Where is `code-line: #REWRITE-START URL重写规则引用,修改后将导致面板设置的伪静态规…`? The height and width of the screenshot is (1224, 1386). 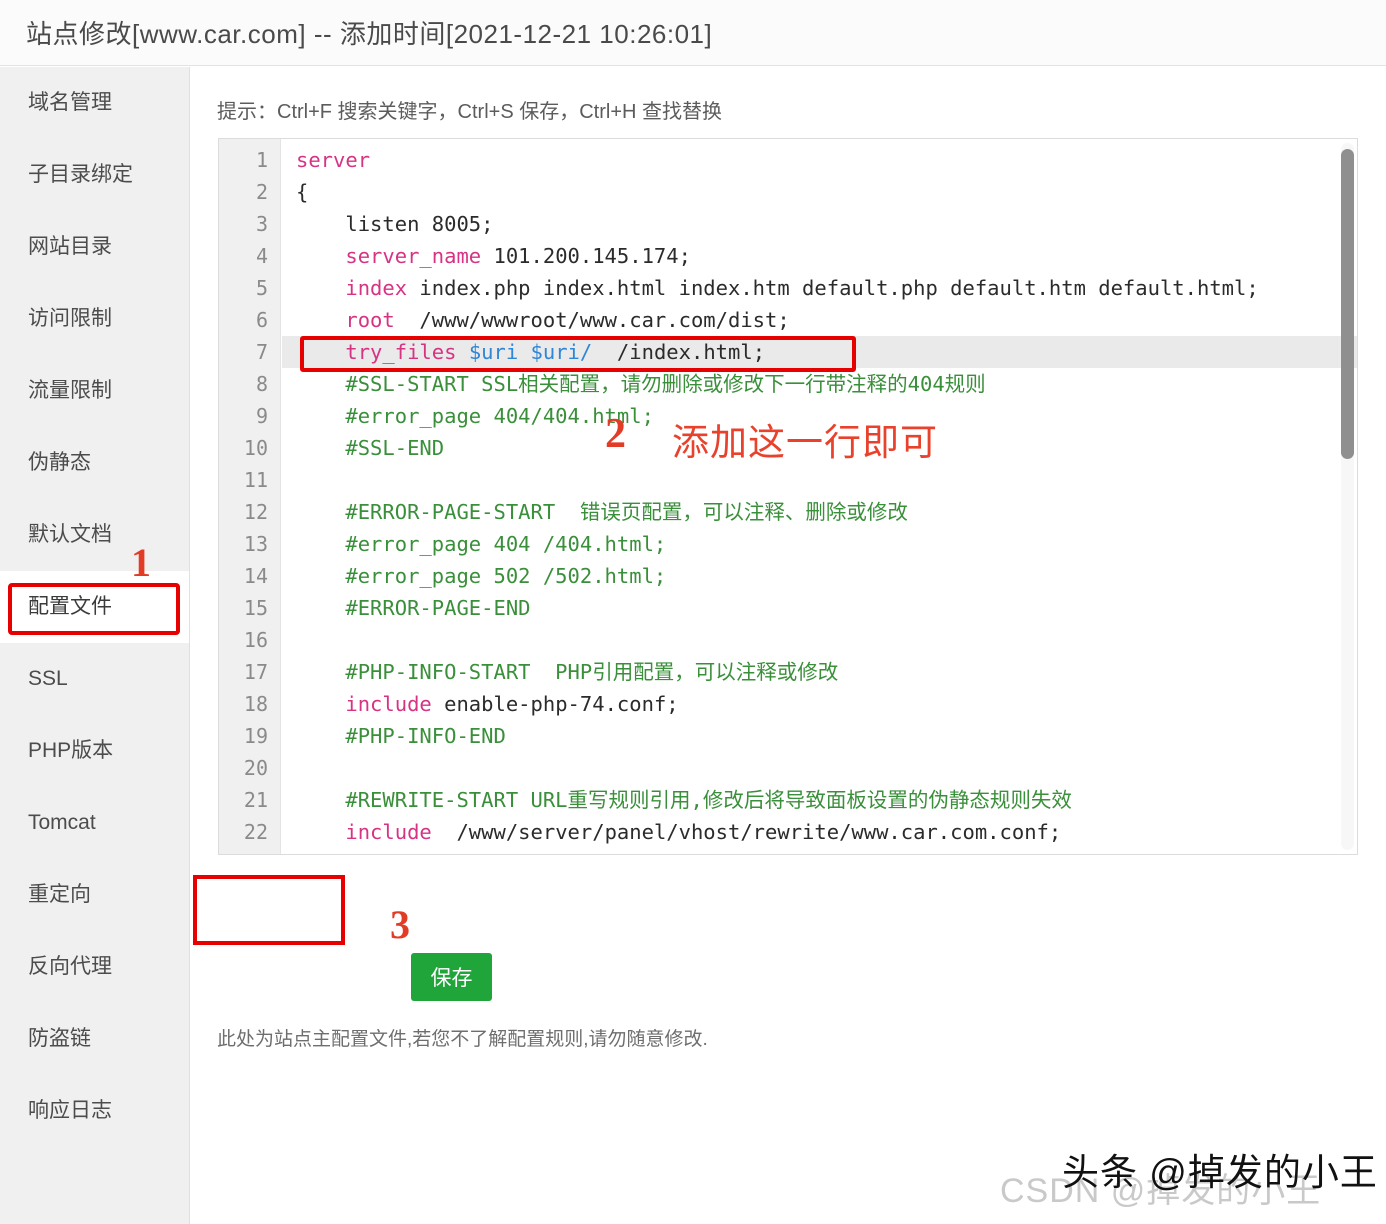
code-line: #REWRITE-START URL重写规则引用,修改后将导致面板设置的伪静态规… is located at coordinates (684, 800).